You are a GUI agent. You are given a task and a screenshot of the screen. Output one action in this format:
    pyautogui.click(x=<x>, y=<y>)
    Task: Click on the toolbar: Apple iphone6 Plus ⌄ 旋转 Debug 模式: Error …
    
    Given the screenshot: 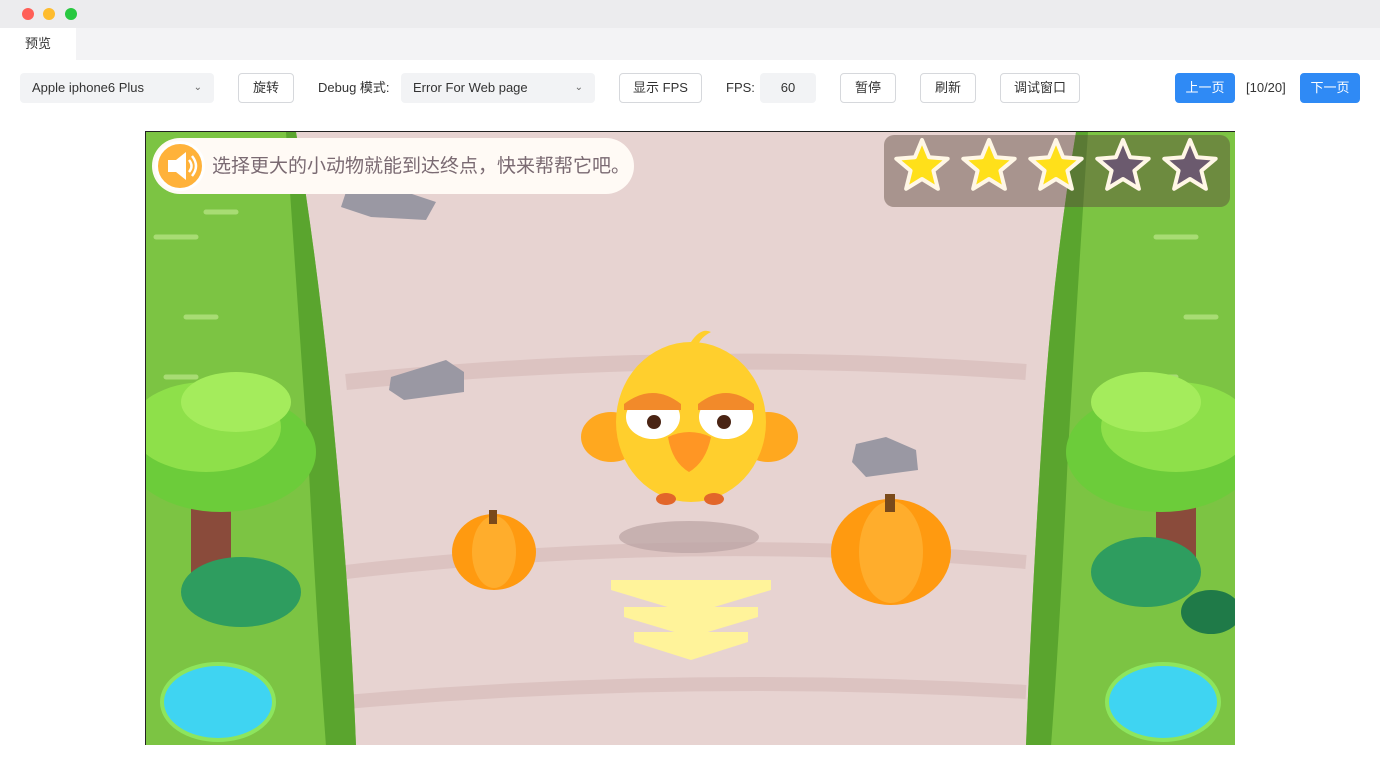 What is the action you would take?
    pyautogui.click(x=690, y=88)
    